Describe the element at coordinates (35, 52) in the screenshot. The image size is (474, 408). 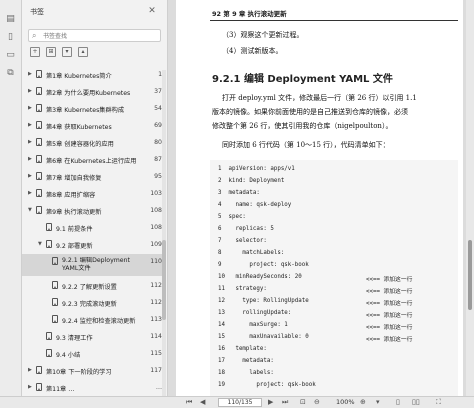
I see `add-bookmark-icon: +` at that location.